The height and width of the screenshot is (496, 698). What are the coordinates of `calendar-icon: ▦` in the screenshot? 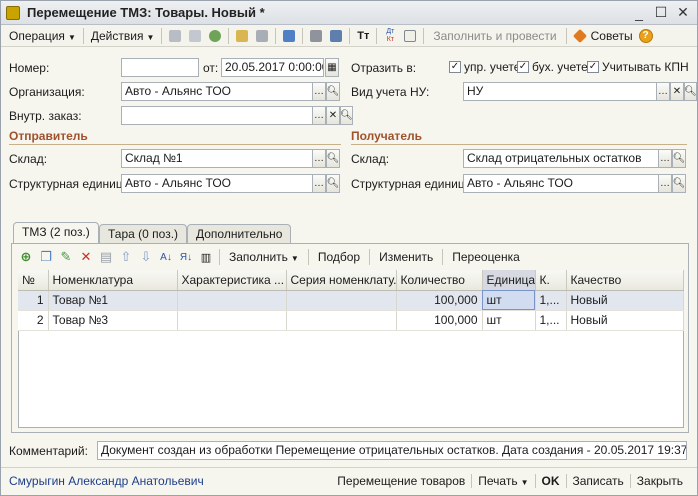 It's located at (332, 67).